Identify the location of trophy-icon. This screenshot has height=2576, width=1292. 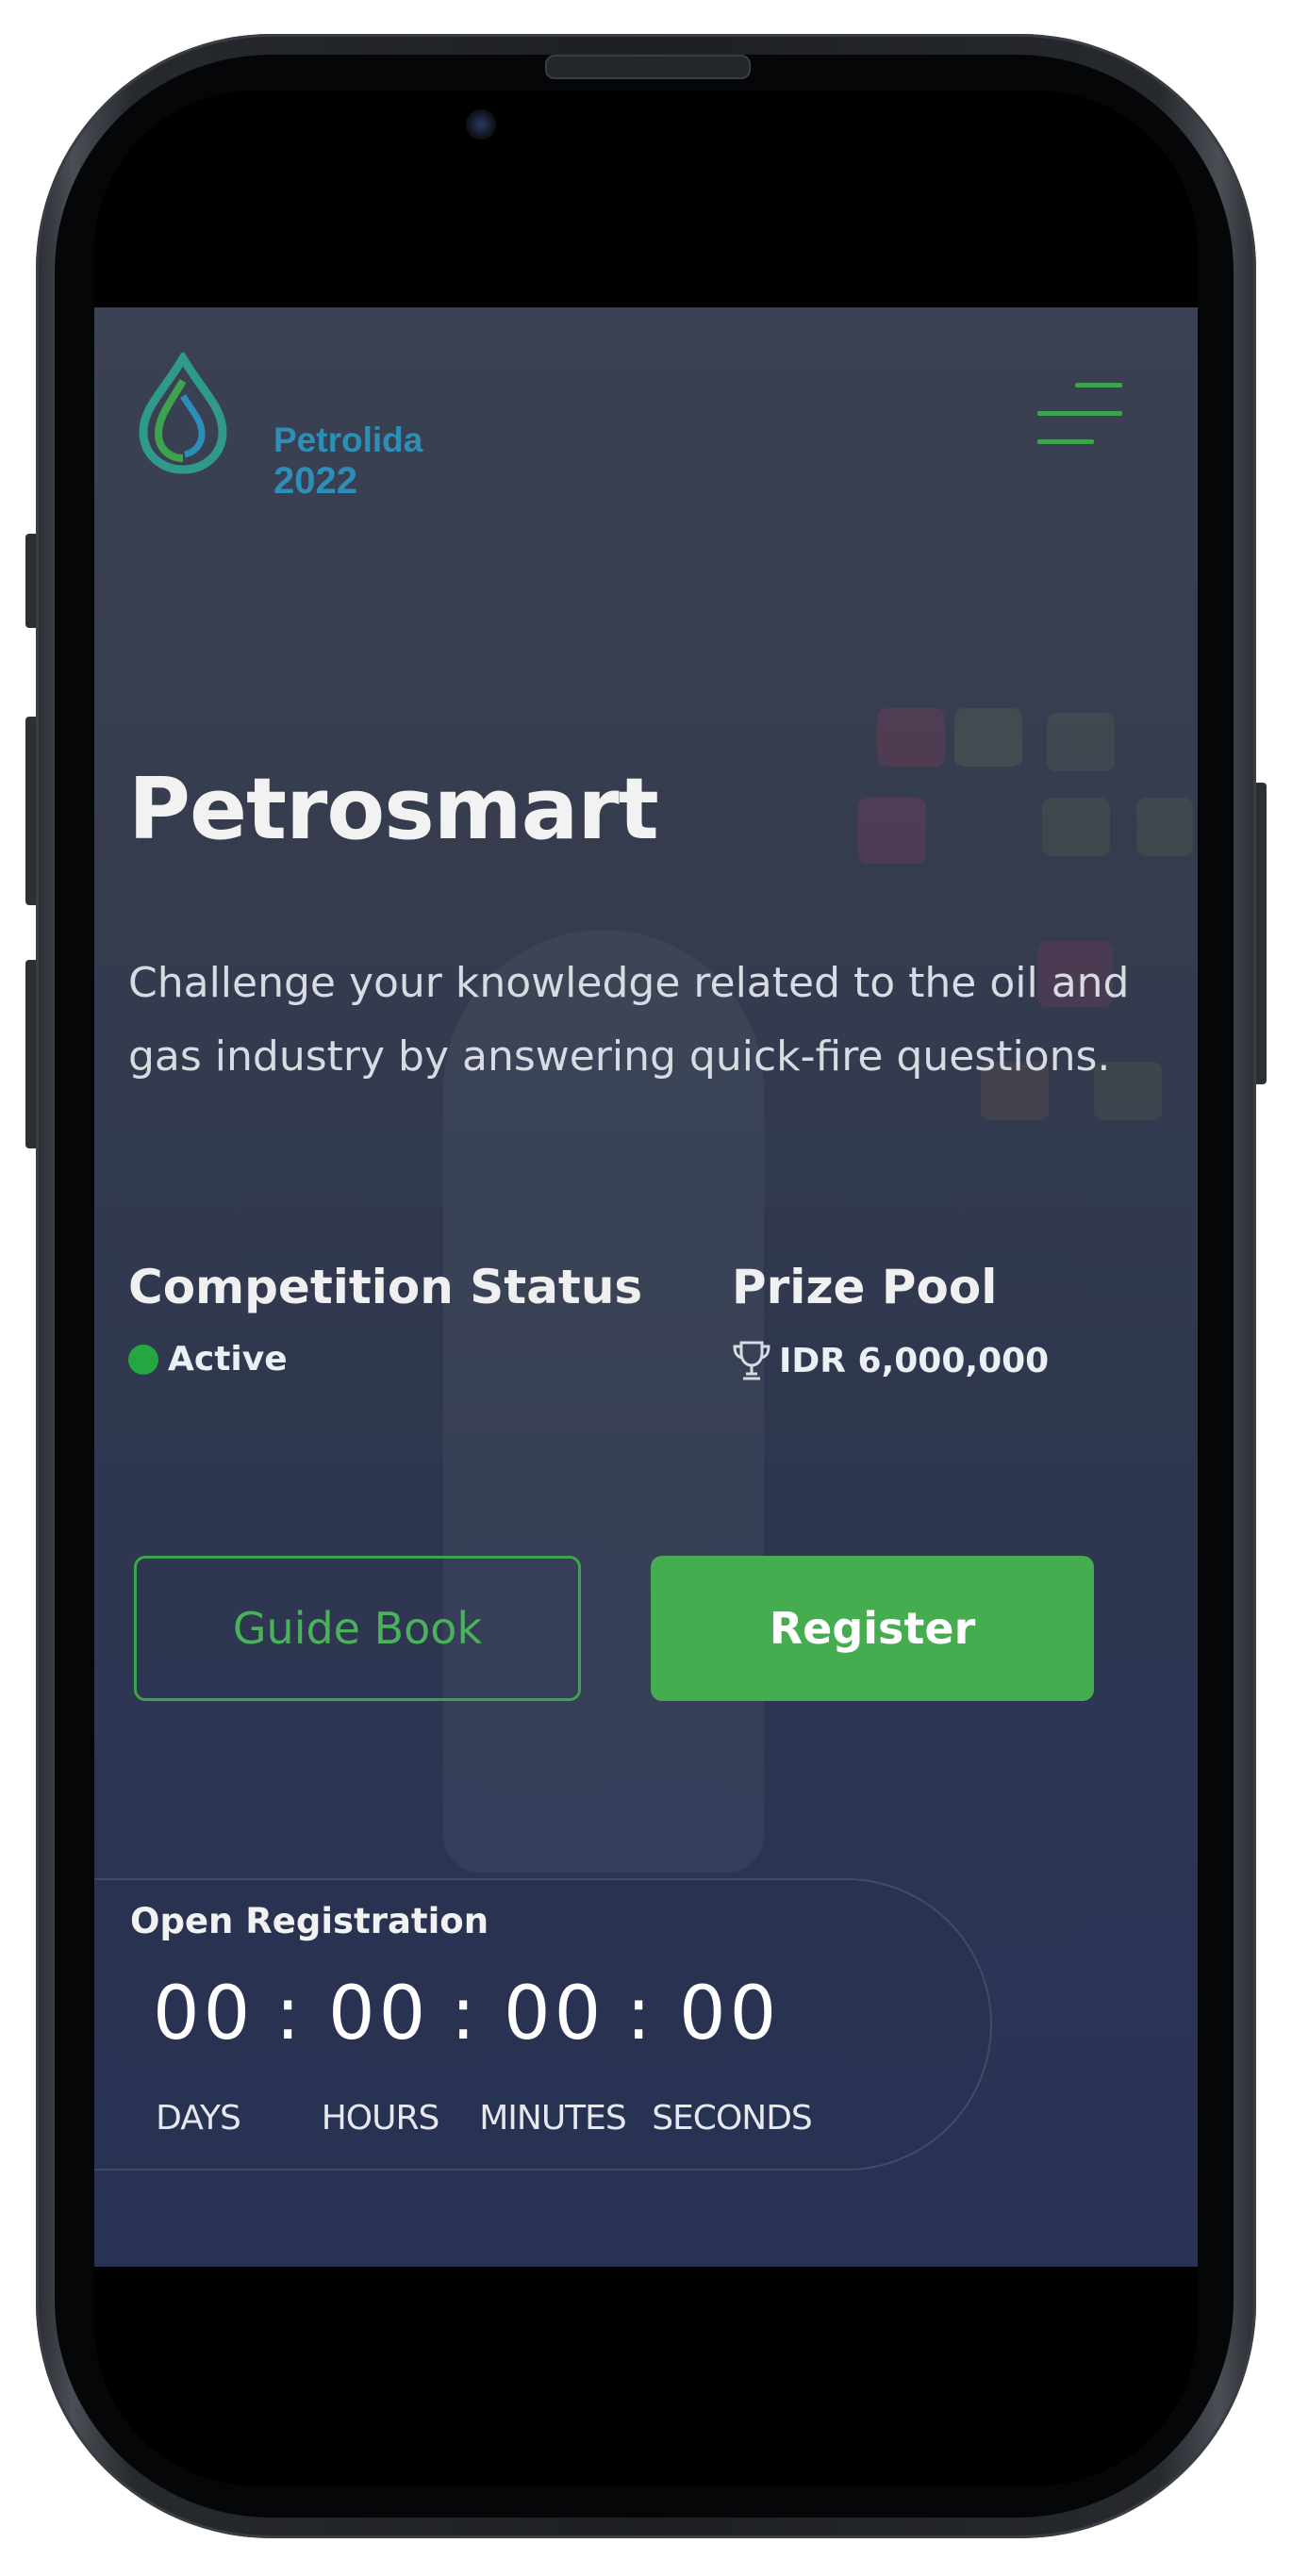
(752, 1360).